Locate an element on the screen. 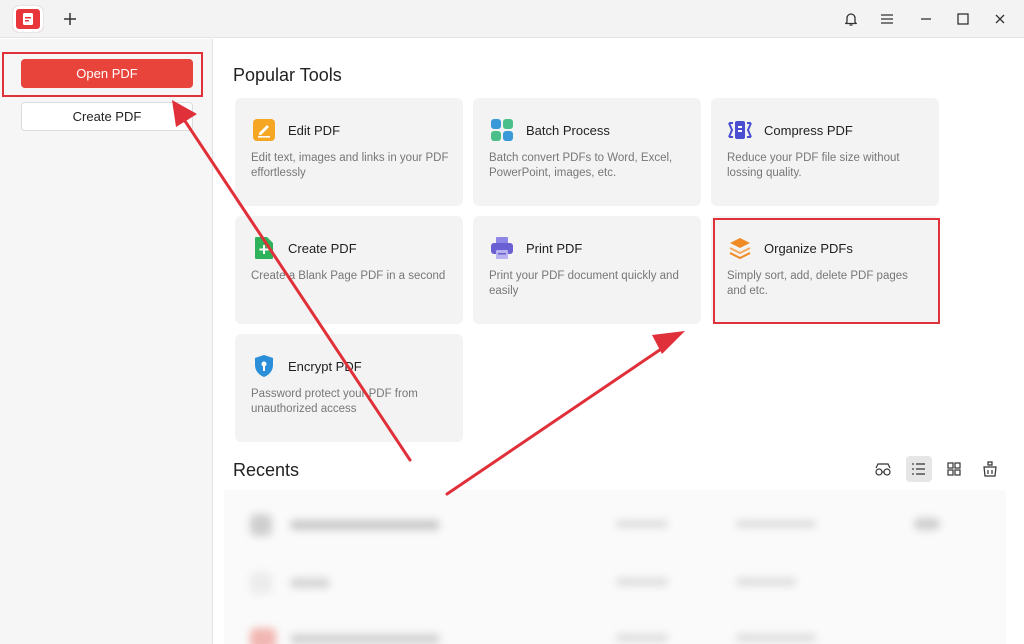 The height and width of the screenshot is (644, 1024). edit-pdf-icon is located at coordinates (264, 130).